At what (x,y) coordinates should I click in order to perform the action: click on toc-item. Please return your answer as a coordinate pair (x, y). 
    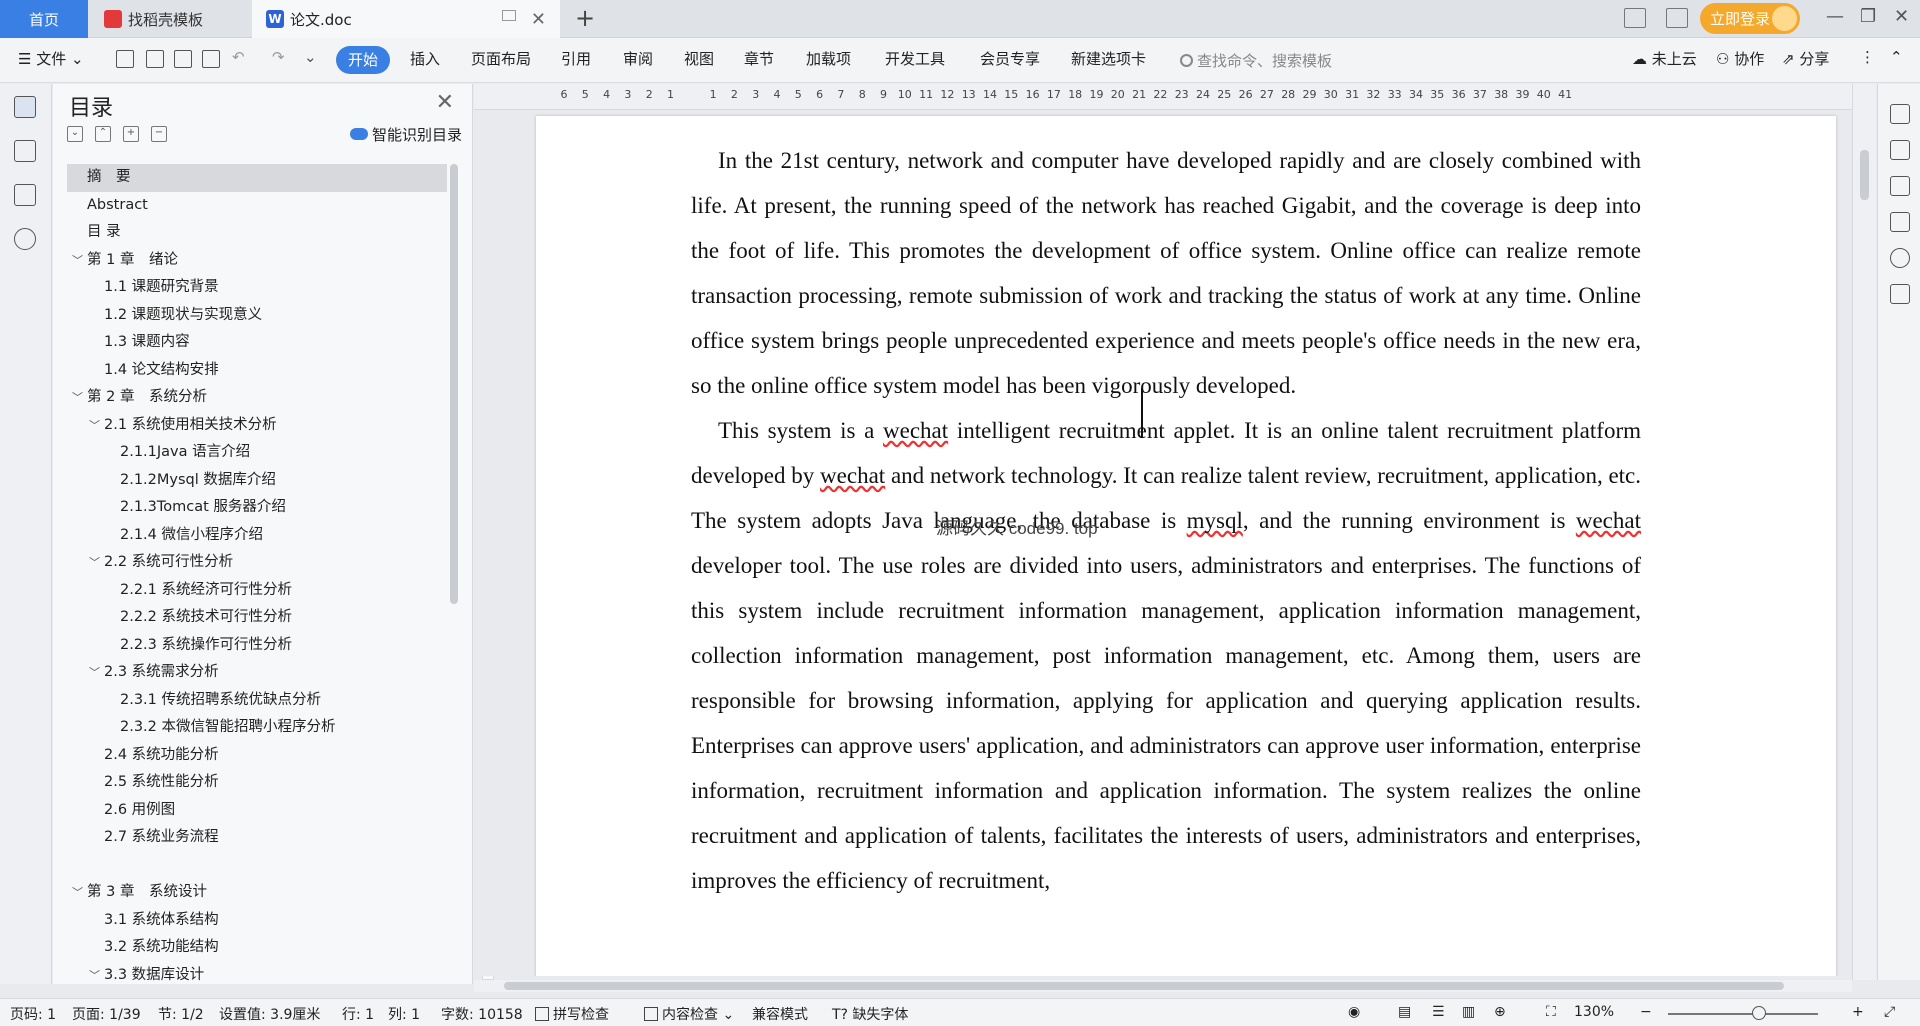
    Looking at the image, I should click on (257, 866).